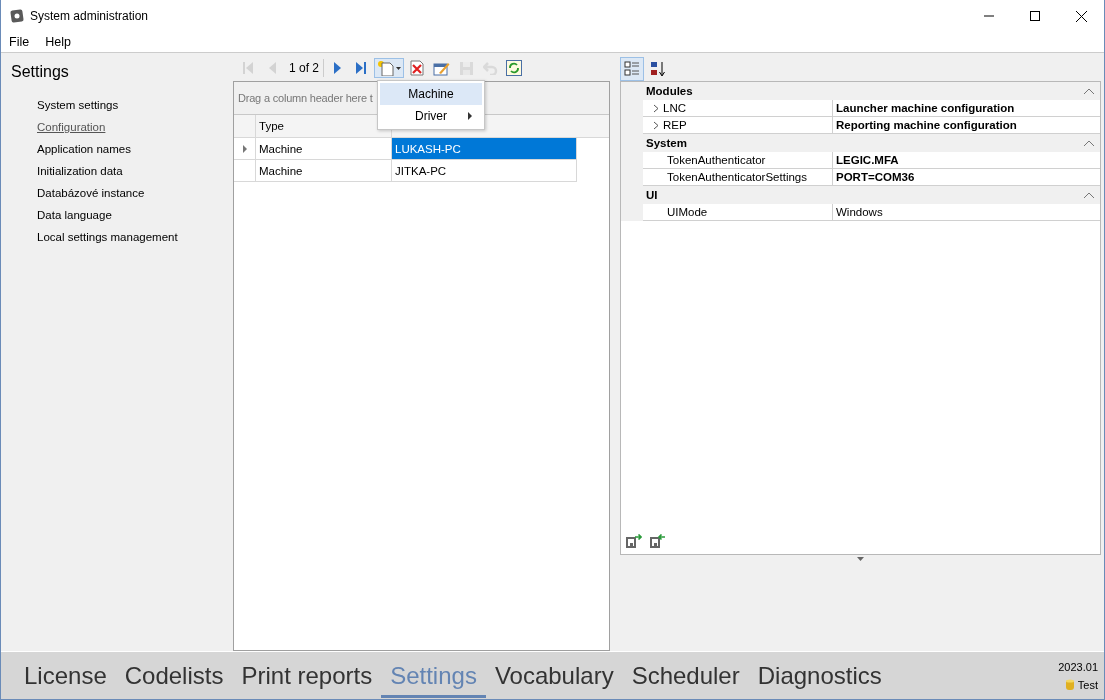 This screenshot has width=1105, height=700. What do you see at coordinates (65, 677) in the screenshot?
I see `module-tab: License` at bounding box center [65, 677].